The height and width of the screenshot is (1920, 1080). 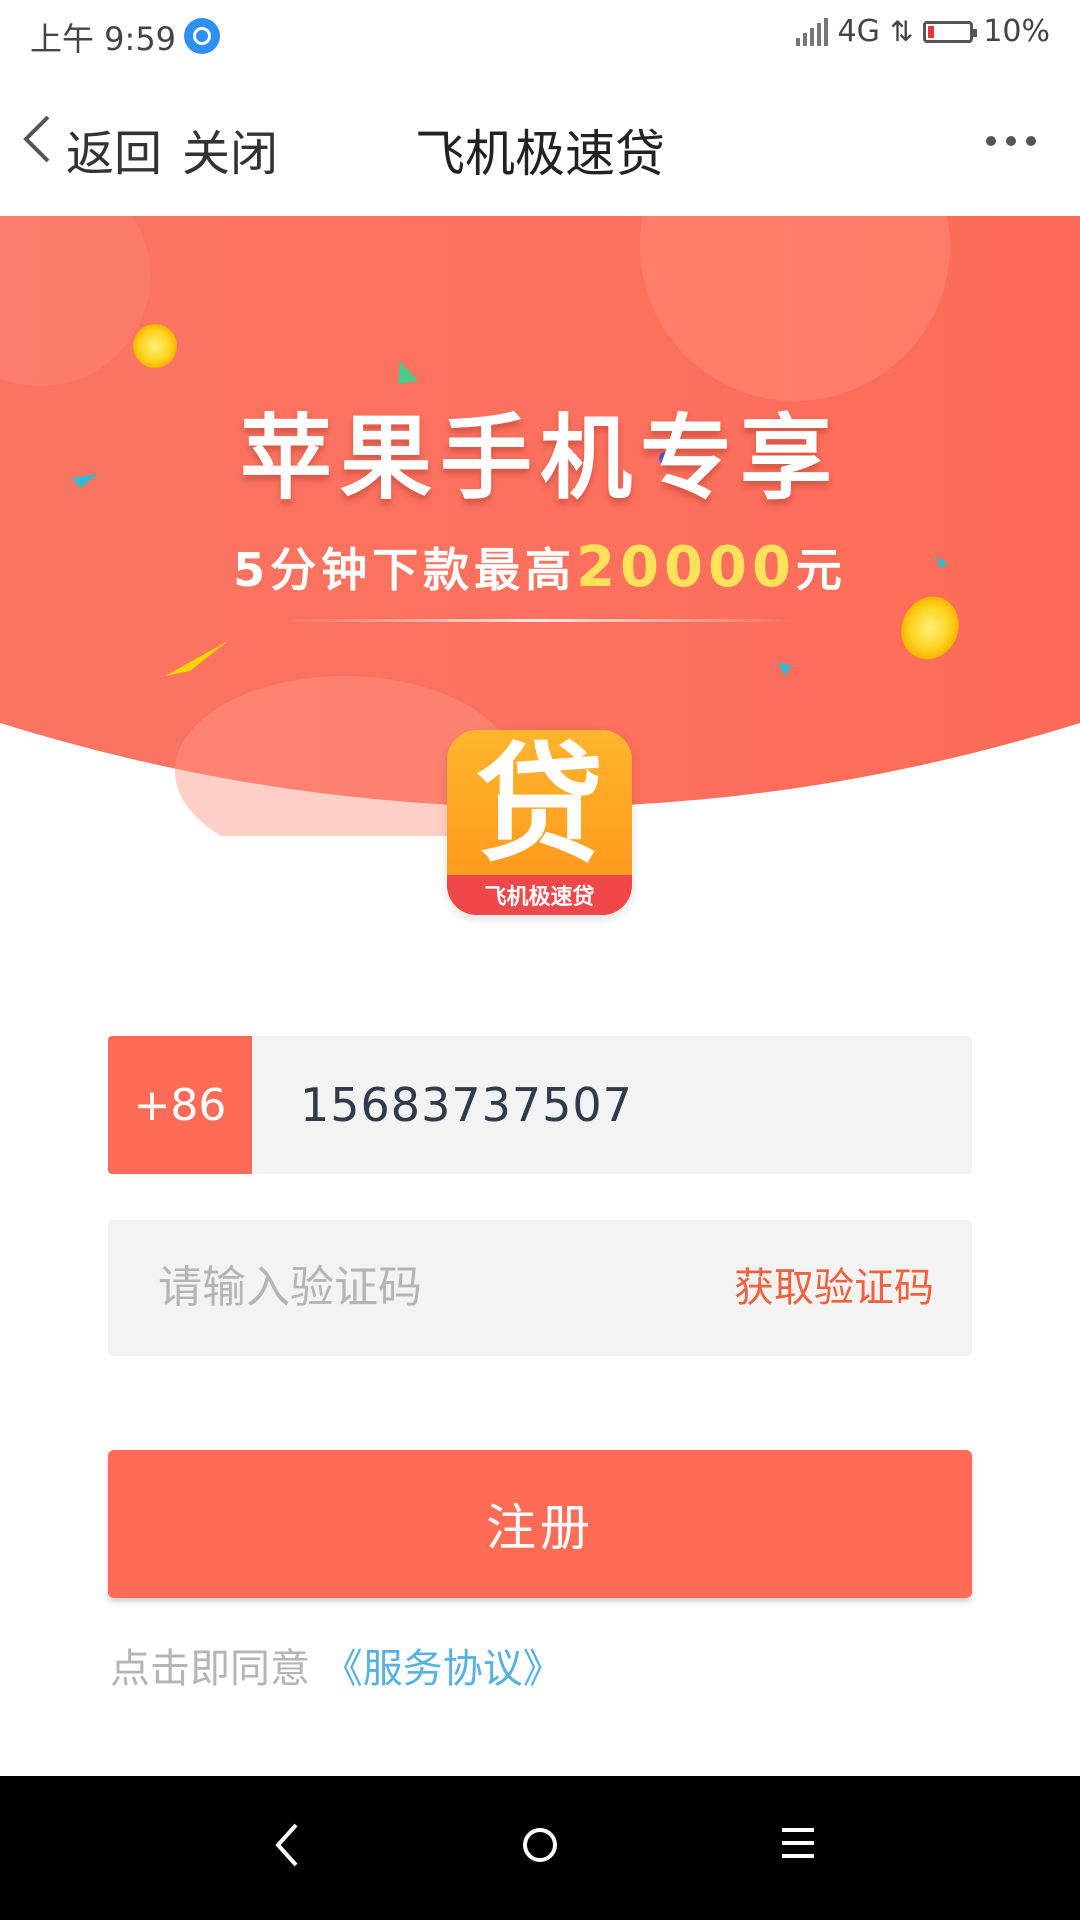 I want to click on page-title: 飞机极速贷, so click(x=540, y=154).